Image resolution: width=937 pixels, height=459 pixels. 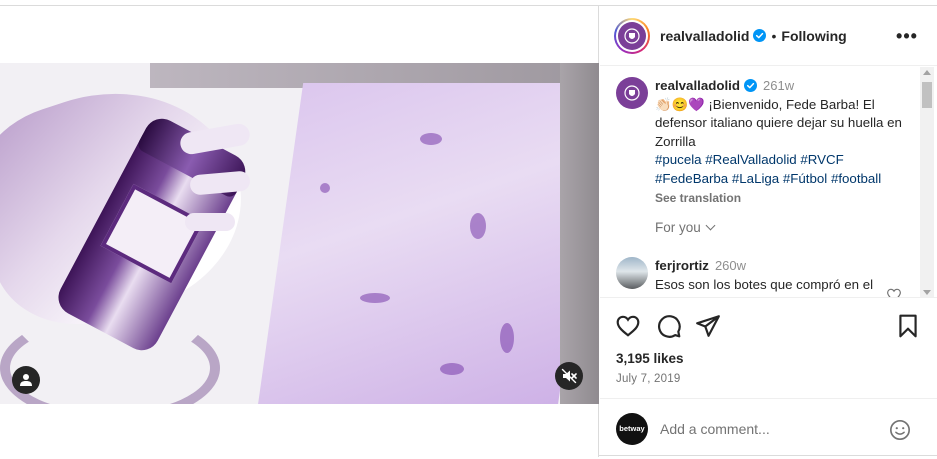 I want to click on caption-username: realvalladolid, so click(x=697, y=85).